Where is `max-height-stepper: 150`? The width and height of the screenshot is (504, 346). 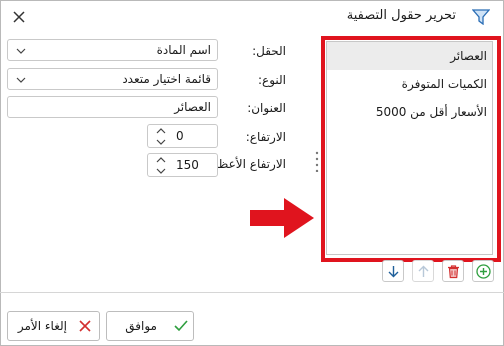 max-height-stepper: 150 is located at coordinates (182, 165).